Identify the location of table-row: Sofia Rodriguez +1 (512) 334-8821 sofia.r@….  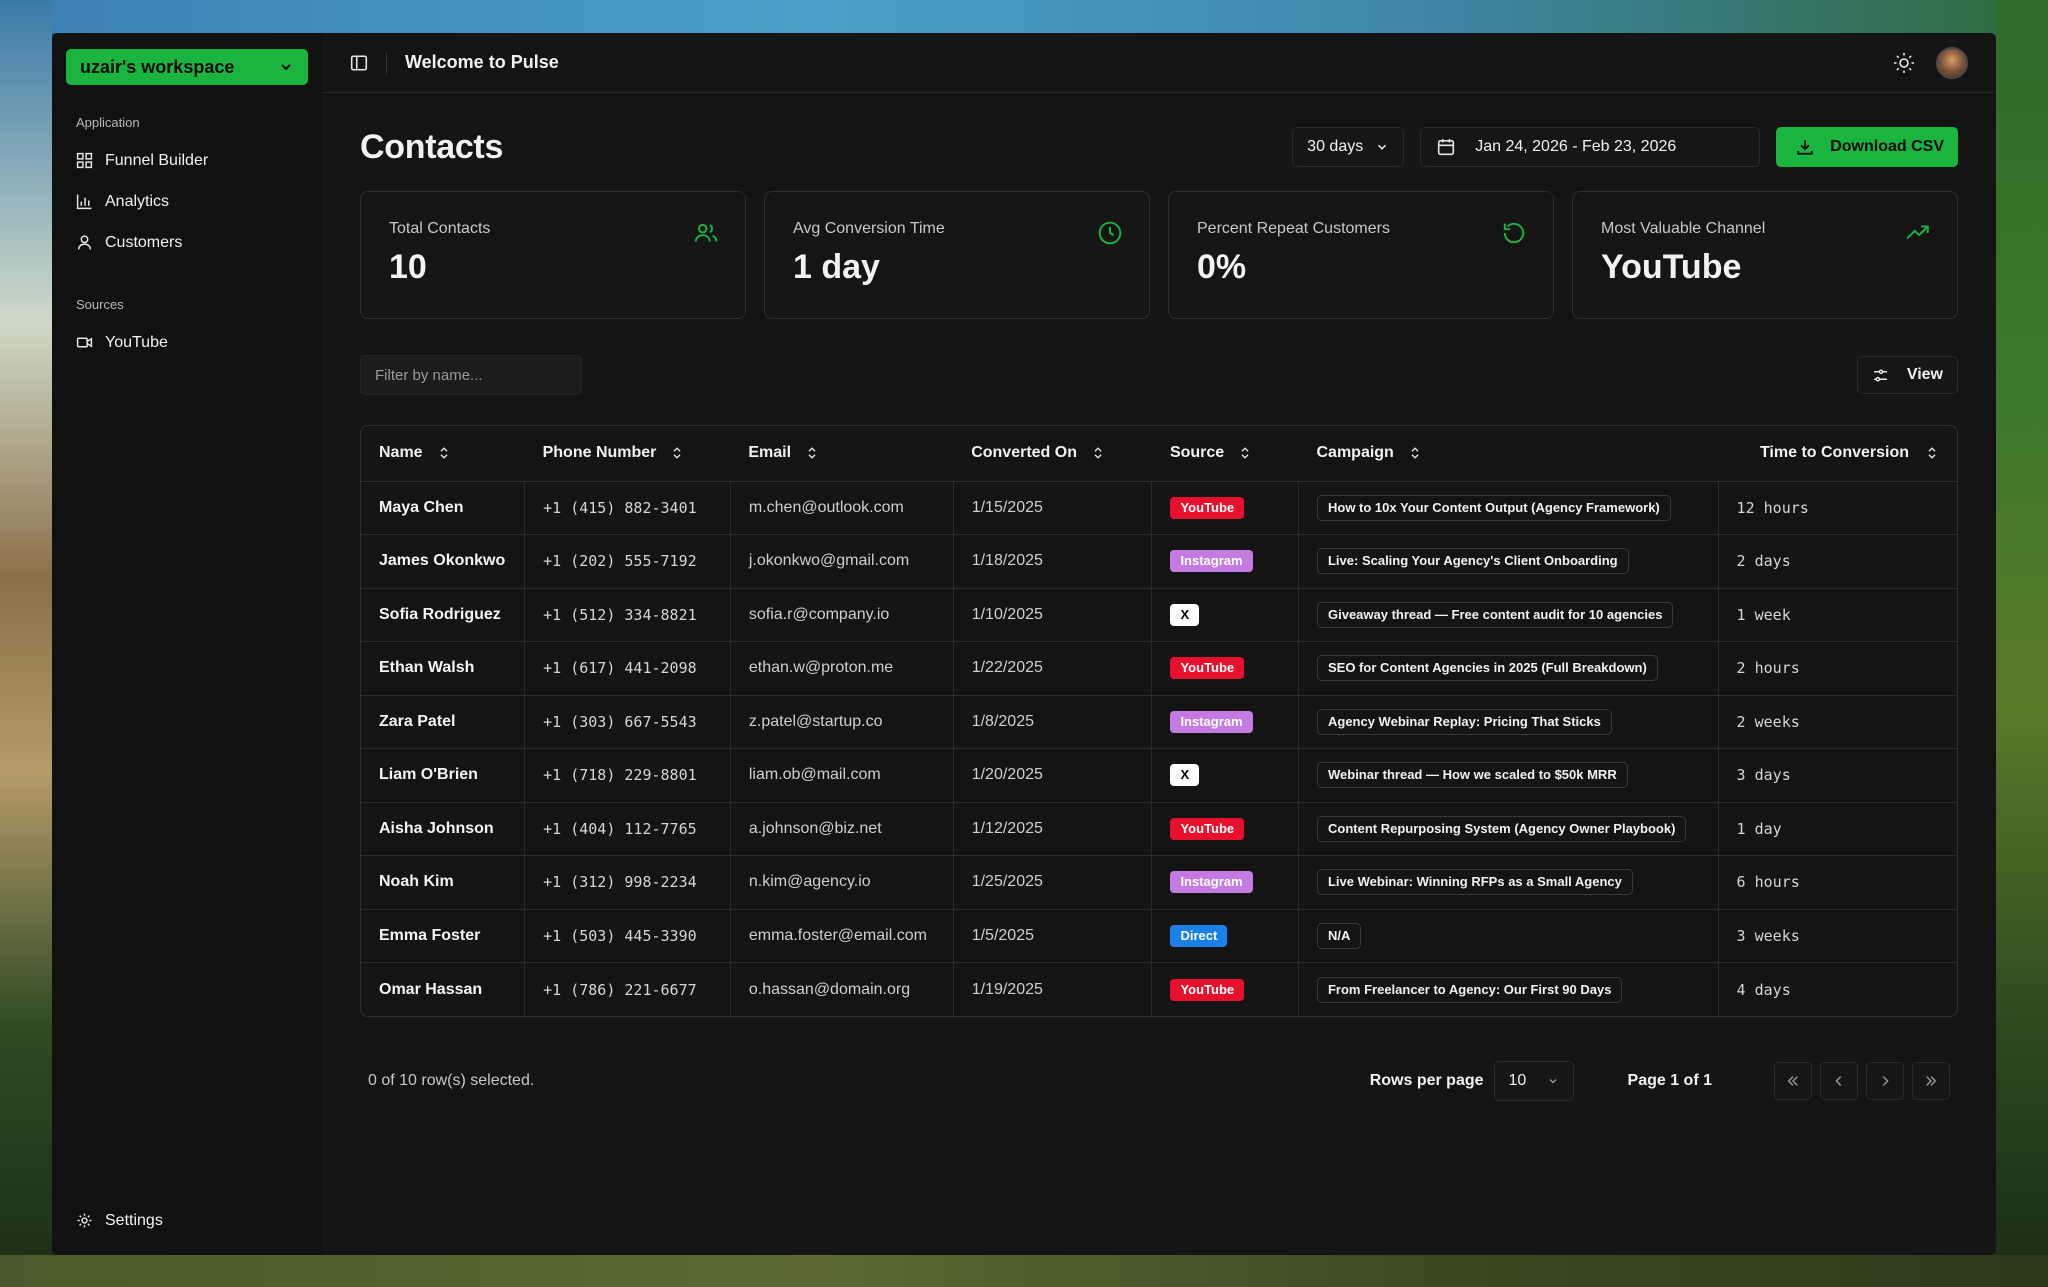
(1159, 614).